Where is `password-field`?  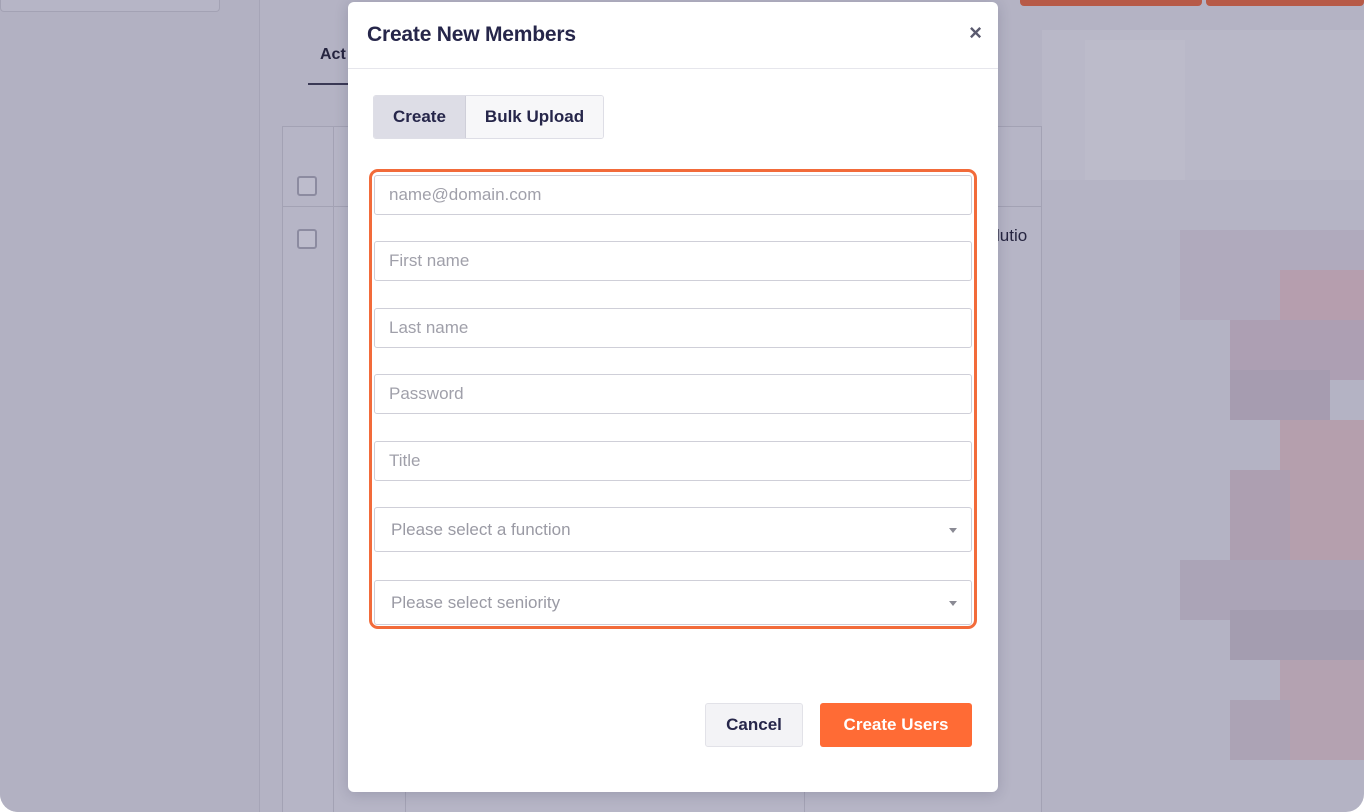
password-field is located at coordinates (673, 394).